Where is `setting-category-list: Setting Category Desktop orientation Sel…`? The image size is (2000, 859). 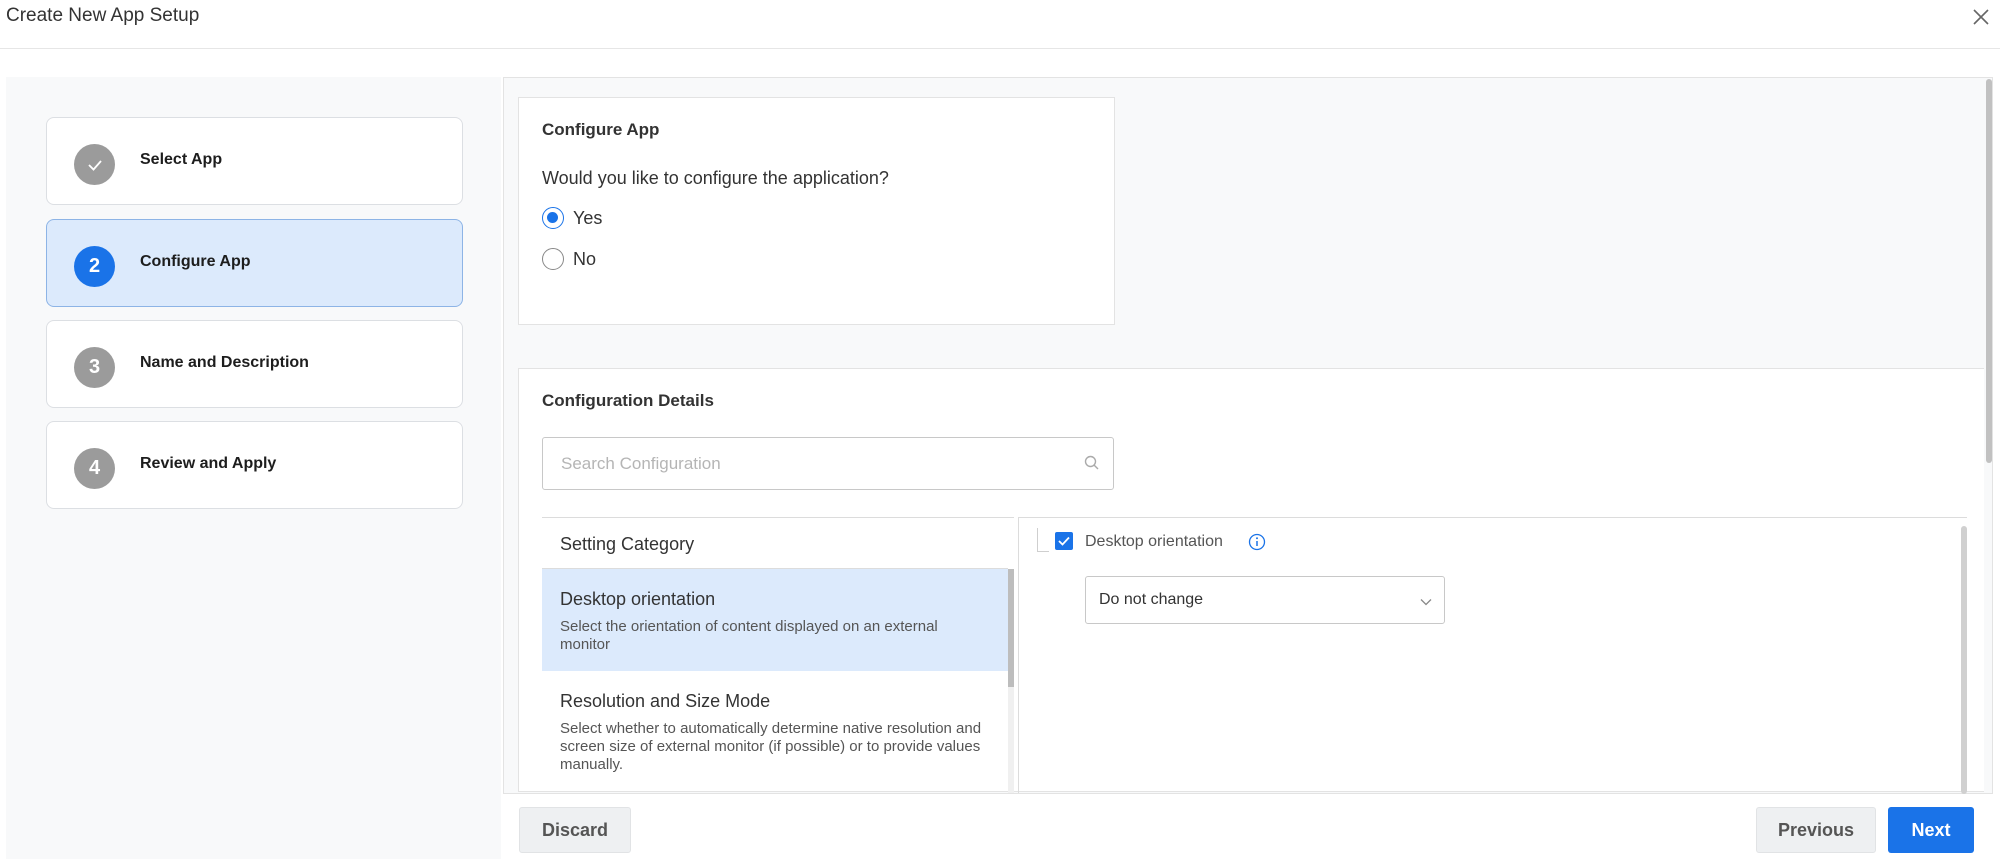 setting-category-list: Setting Category Desktop orientation Sel… is located at coordinates (778, 655).